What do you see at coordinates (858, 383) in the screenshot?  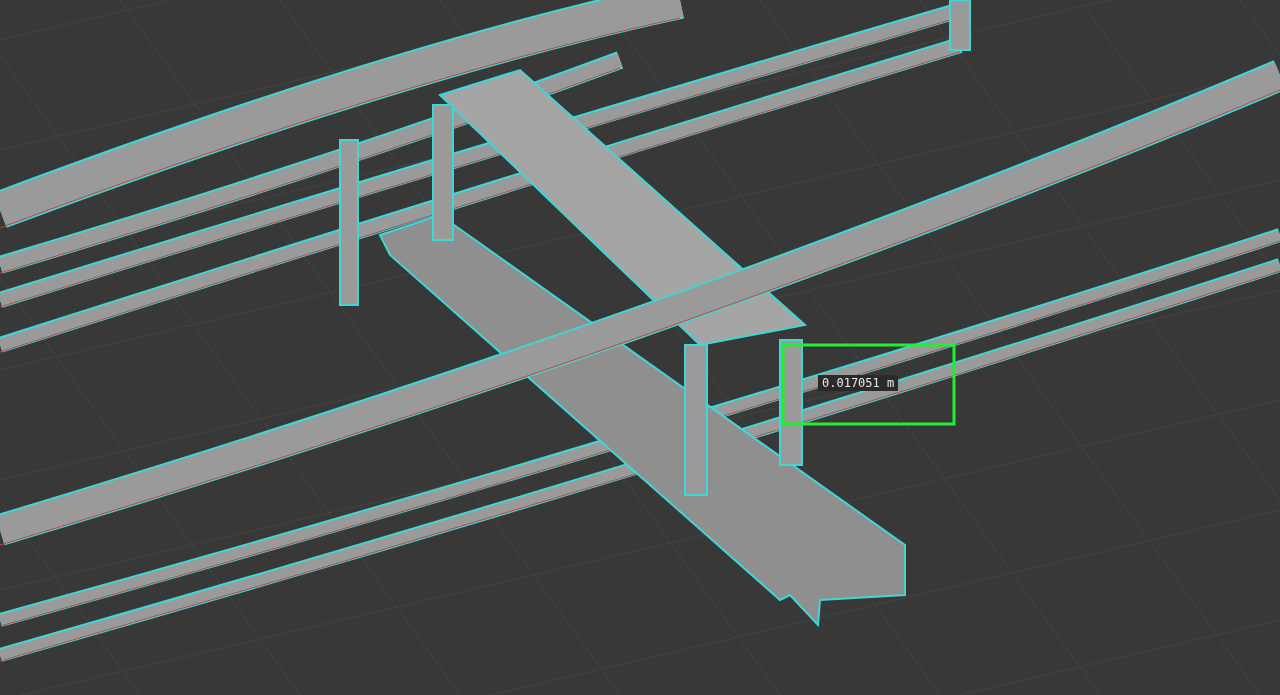 I see `measurement-label: 0.017051 m` at bounding box center [858, 383].